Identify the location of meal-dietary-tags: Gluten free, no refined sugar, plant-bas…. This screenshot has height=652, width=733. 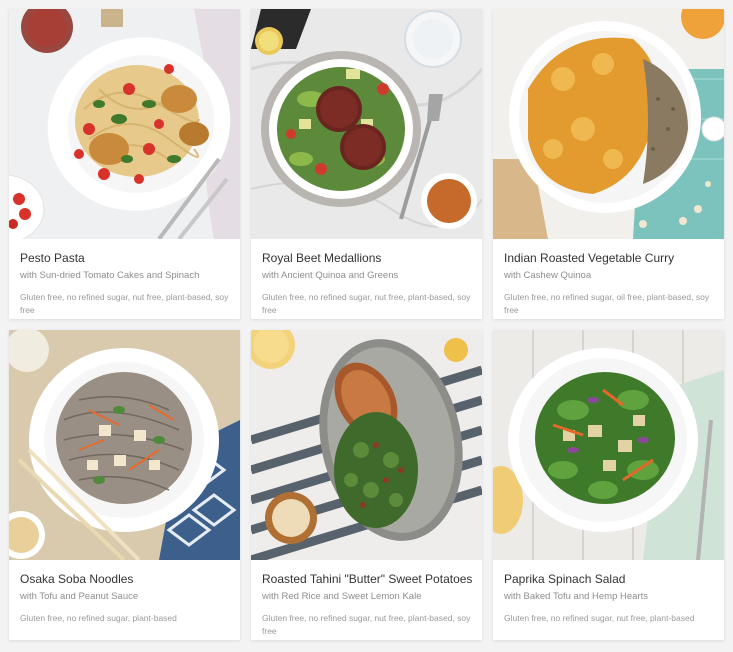
(98, 618).